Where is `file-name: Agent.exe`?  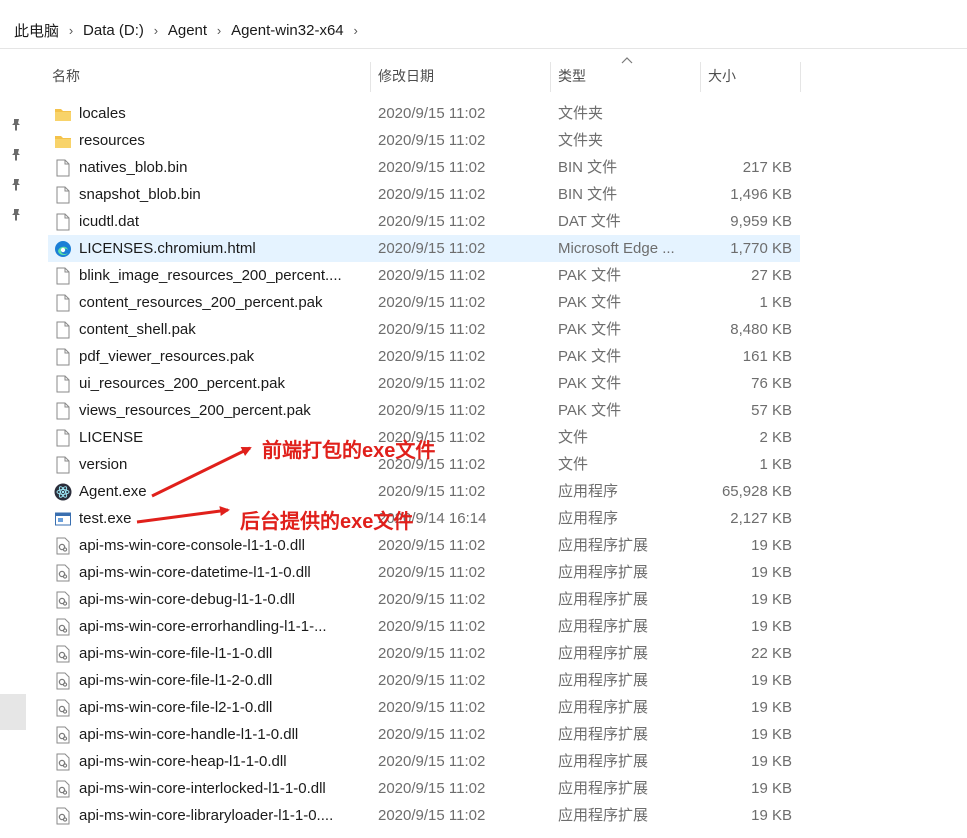 file-name: Agent.exe is located at coordinates (113, 491).